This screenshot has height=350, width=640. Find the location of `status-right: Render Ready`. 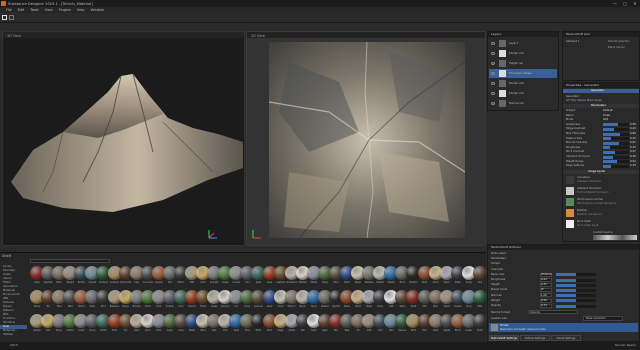

status-right: Render Ready is located at coordinates (625, 345).